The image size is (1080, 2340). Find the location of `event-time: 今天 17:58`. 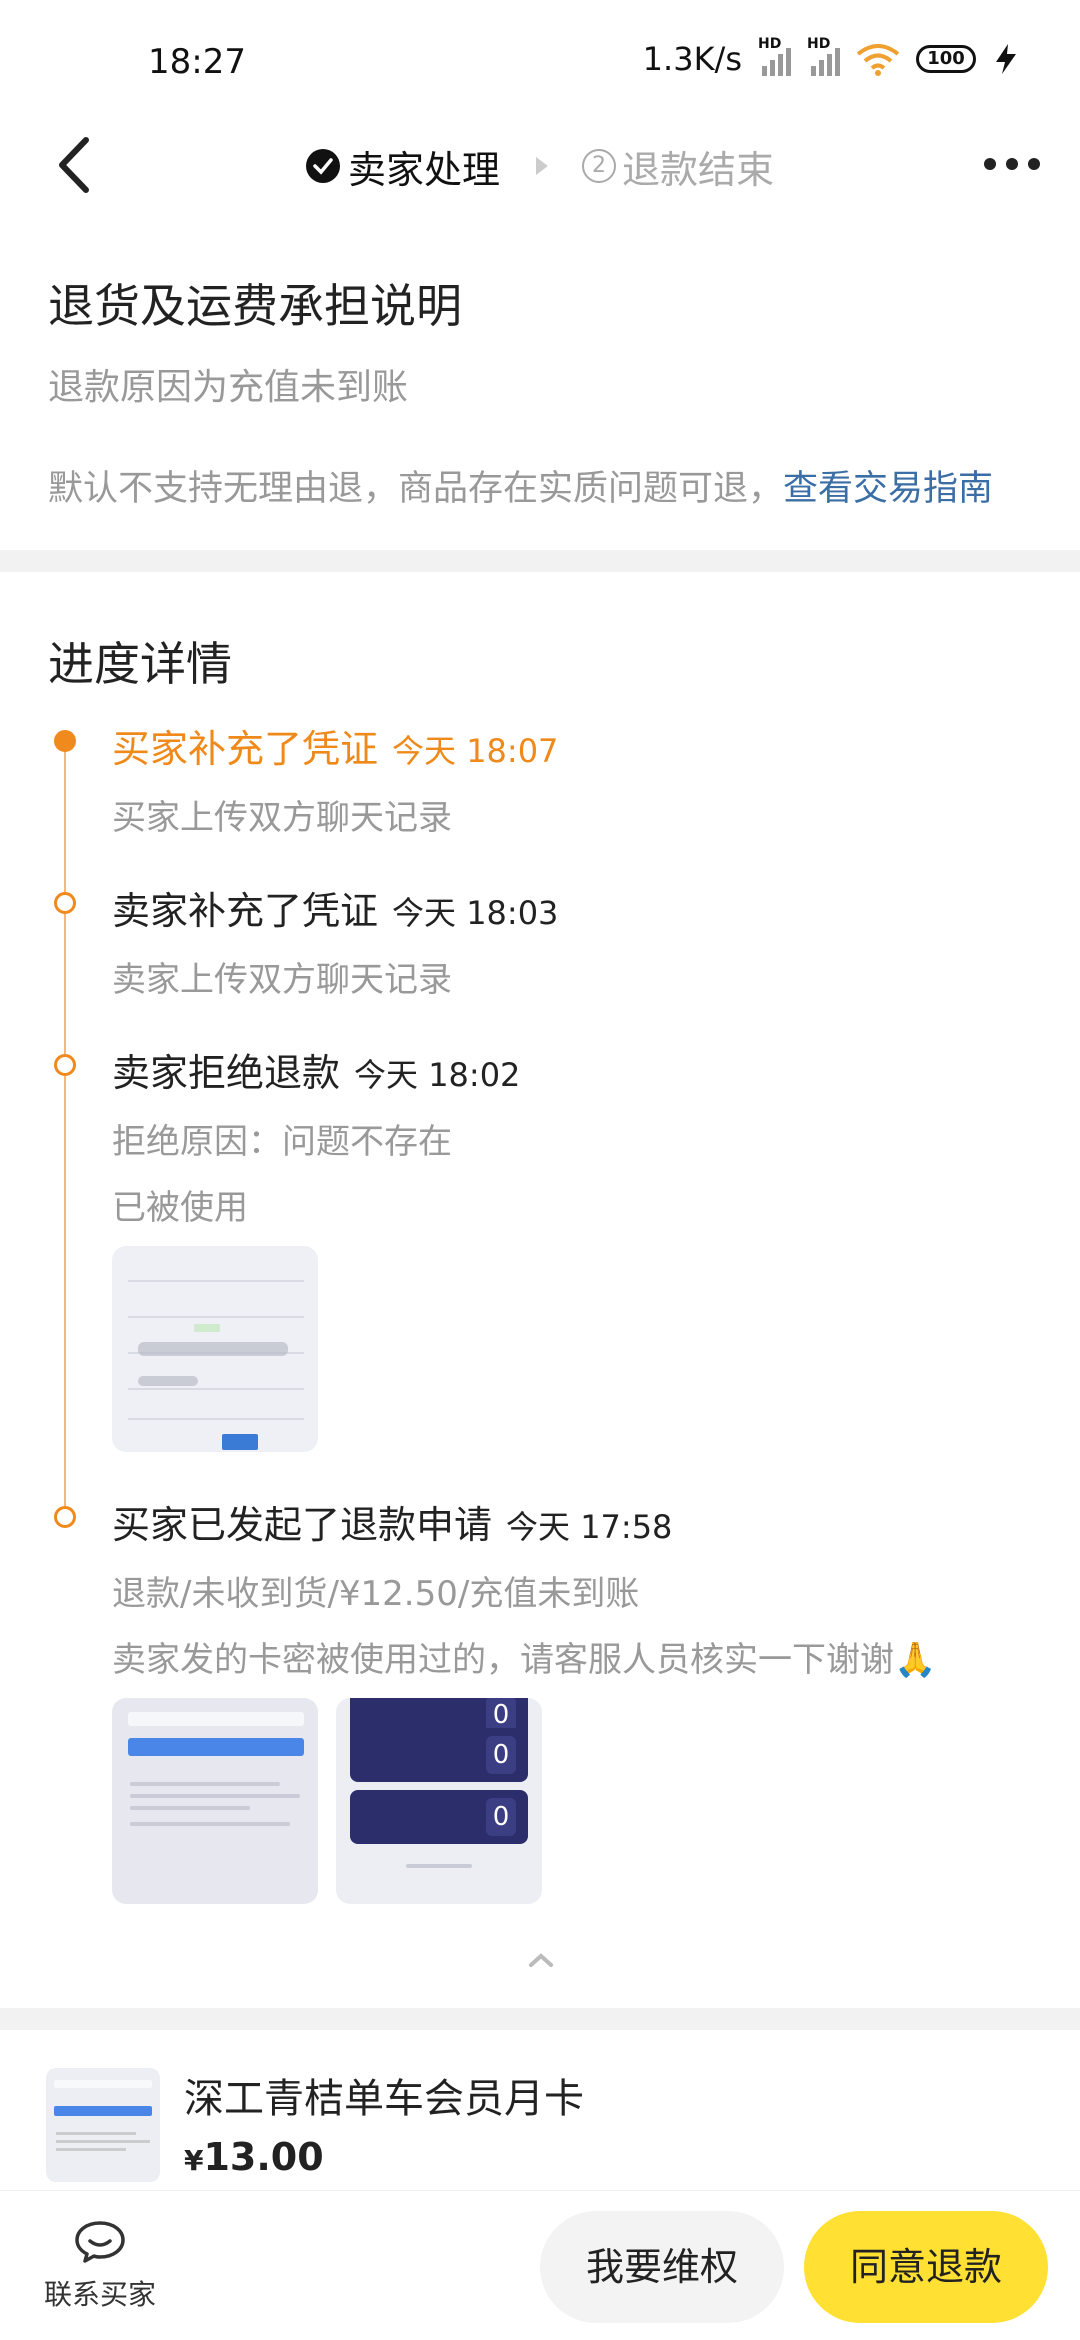

event-time: 今天 17:58 is located at coordinates (589, 1527).